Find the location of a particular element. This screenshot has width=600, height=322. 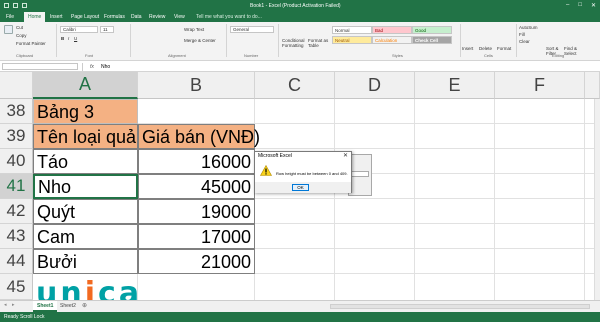

number-format-select: General is located at coordinates (252, 29).